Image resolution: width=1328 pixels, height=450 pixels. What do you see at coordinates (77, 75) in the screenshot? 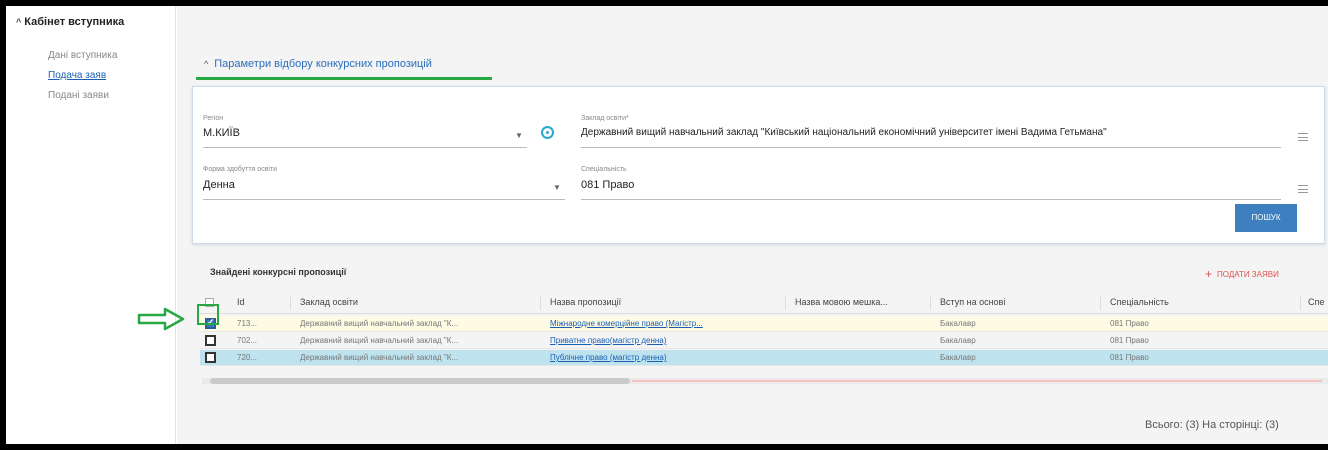
I see `sidebar-item-submit-applications: Подача заяв` at bounding box center [77, 75].